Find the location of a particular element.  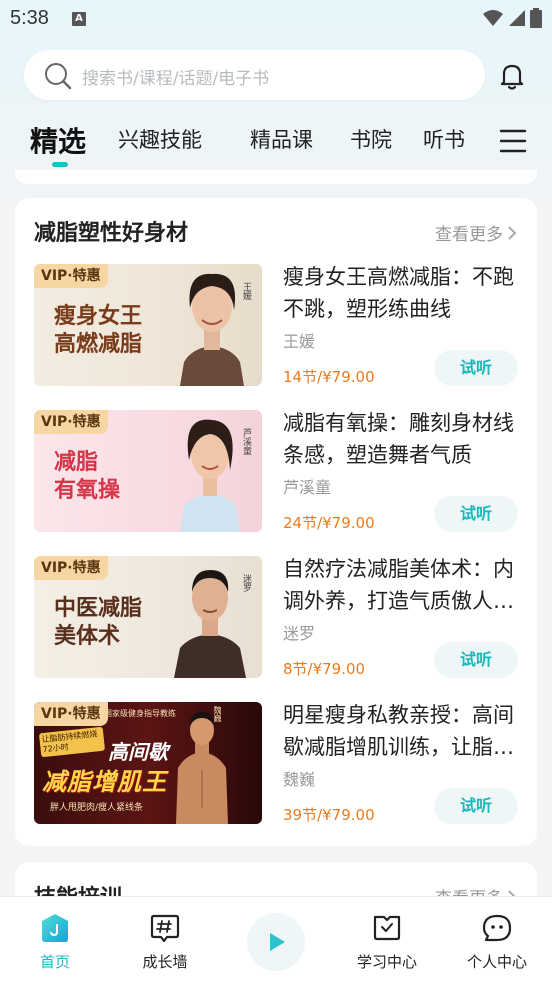

course-price: 39节/¥79.00 is located at coordinates (329, 815).